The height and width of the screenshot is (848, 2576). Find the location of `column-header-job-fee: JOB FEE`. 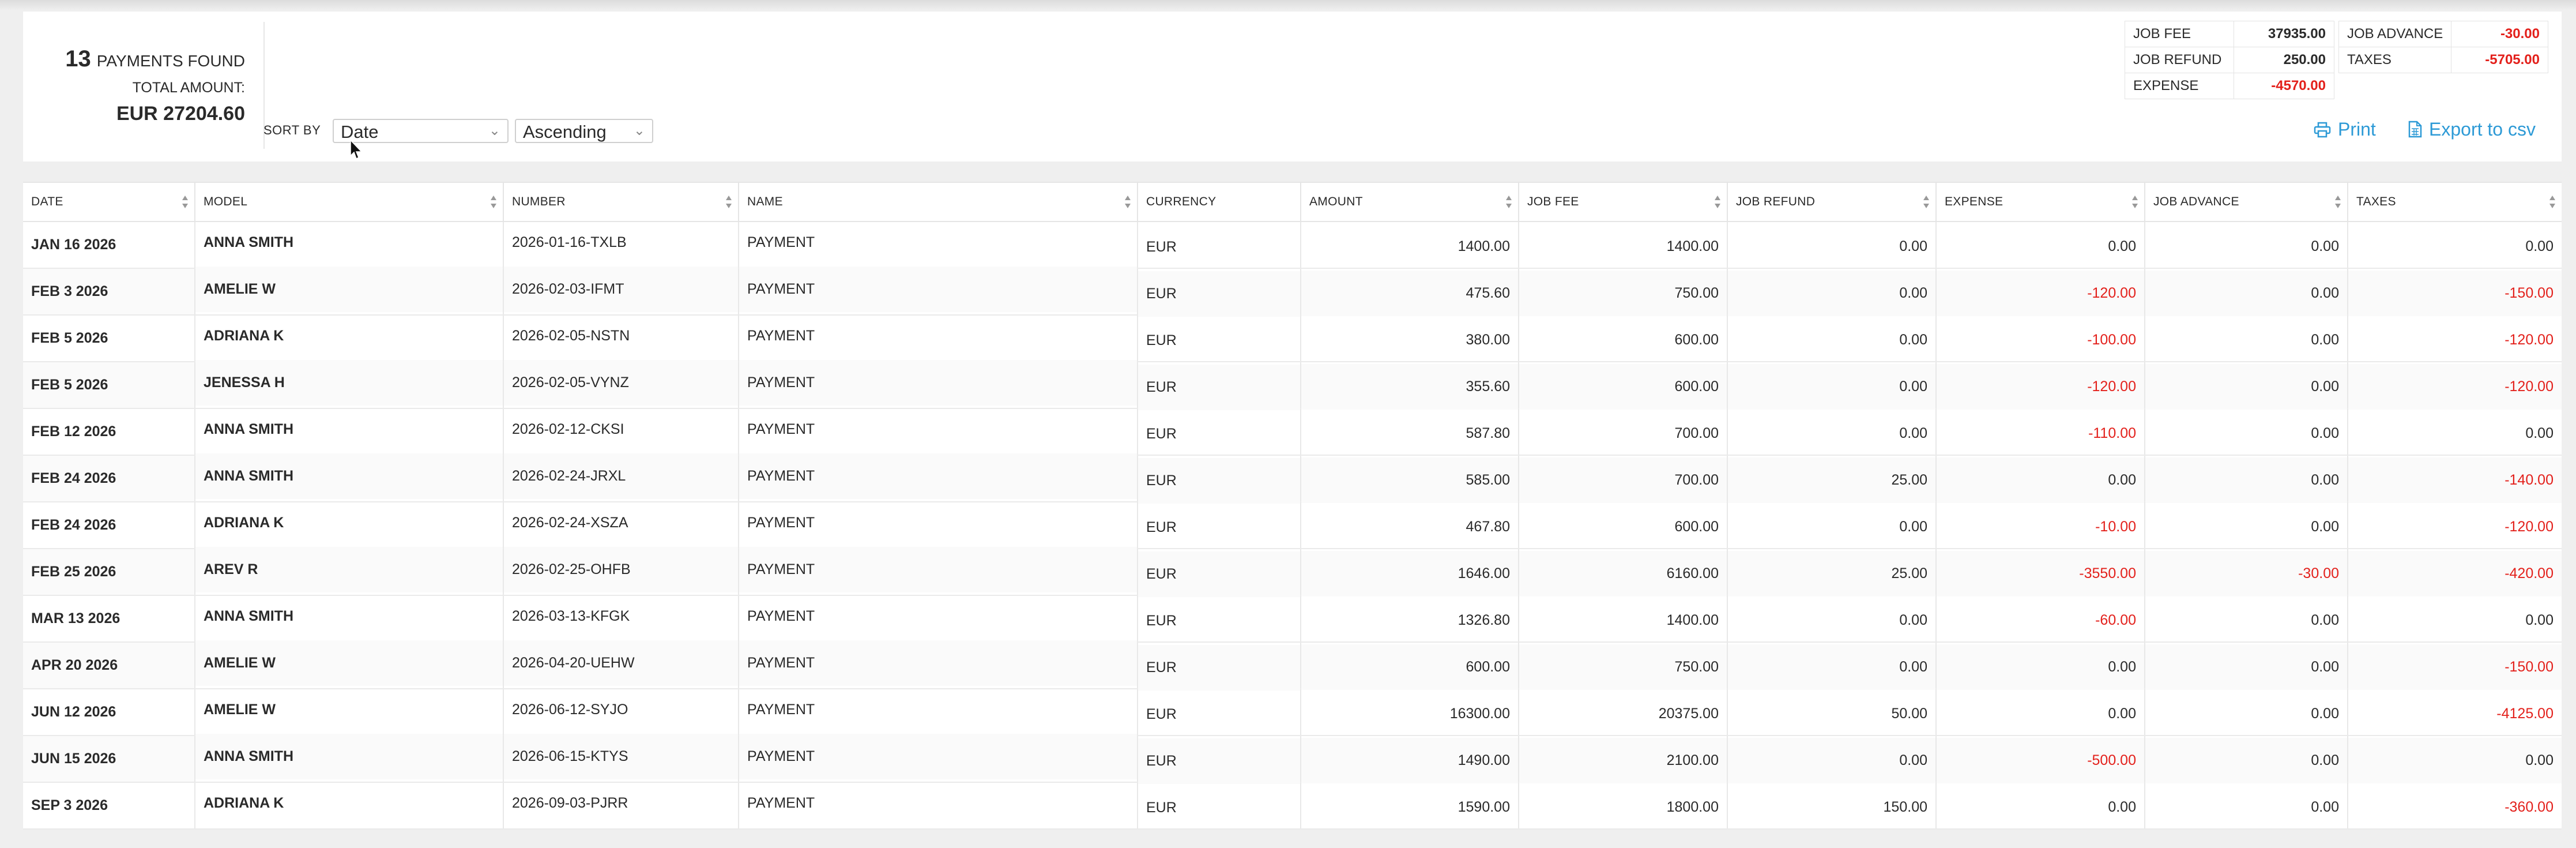

column-header-job-fee: JOB FEE is located at coordinates (1623, 202).